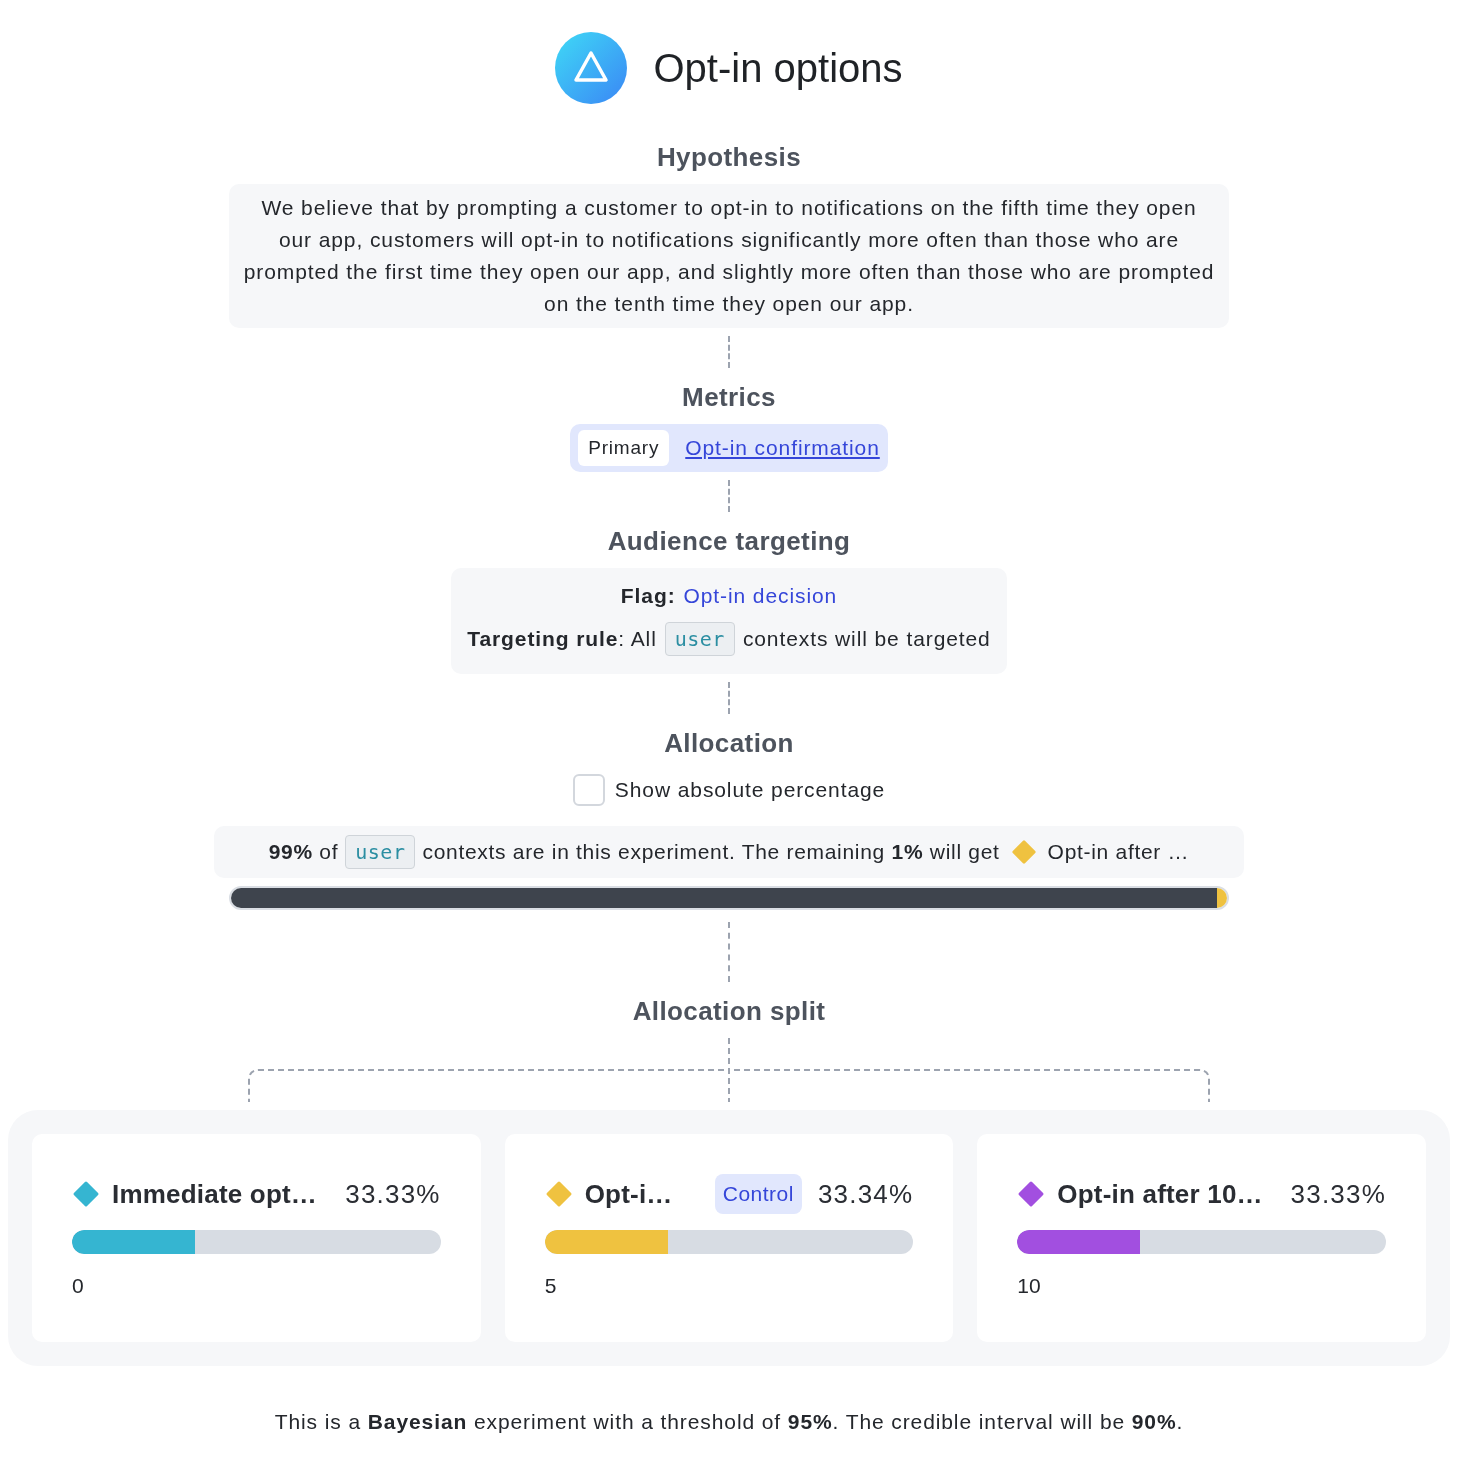 The width and height of the screenshot is (1458, 1468). Describe the element at coordinates (648, 596) in the screenshot. I see `flag-label: Flag:` at that location.